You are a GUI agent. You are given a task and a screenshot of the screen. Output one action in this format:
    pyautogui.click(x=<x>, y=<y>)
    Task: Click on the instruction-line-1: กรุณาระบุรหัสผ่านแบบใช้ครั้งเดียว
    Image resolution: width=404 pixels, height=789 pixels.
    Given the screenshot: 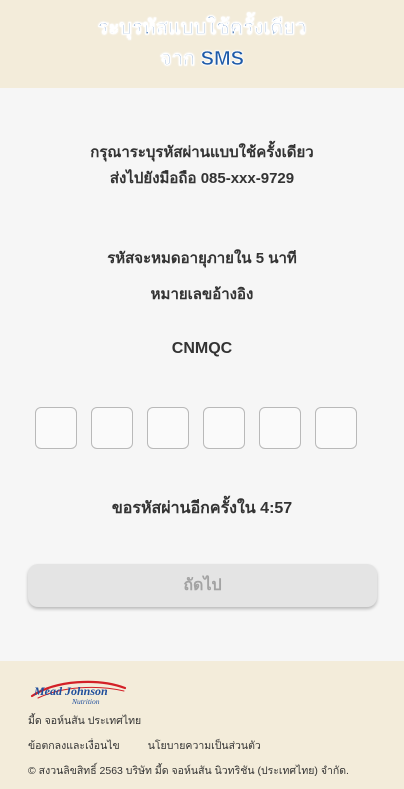 What is the action you would take?
    pyautogui.click(x=202, y=152)
    